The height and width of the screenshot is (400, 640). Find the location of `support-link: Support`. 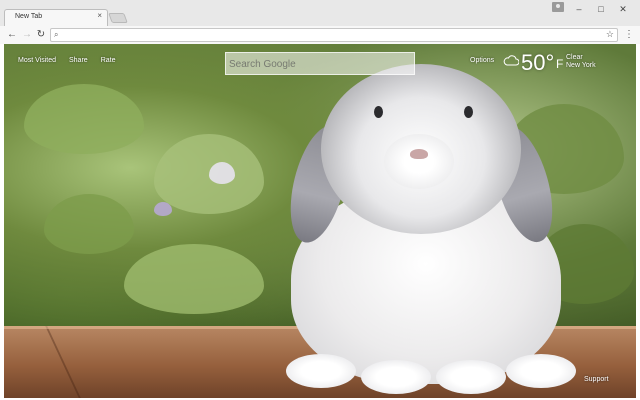

support-link: Support is located at coordinates (596, 379).